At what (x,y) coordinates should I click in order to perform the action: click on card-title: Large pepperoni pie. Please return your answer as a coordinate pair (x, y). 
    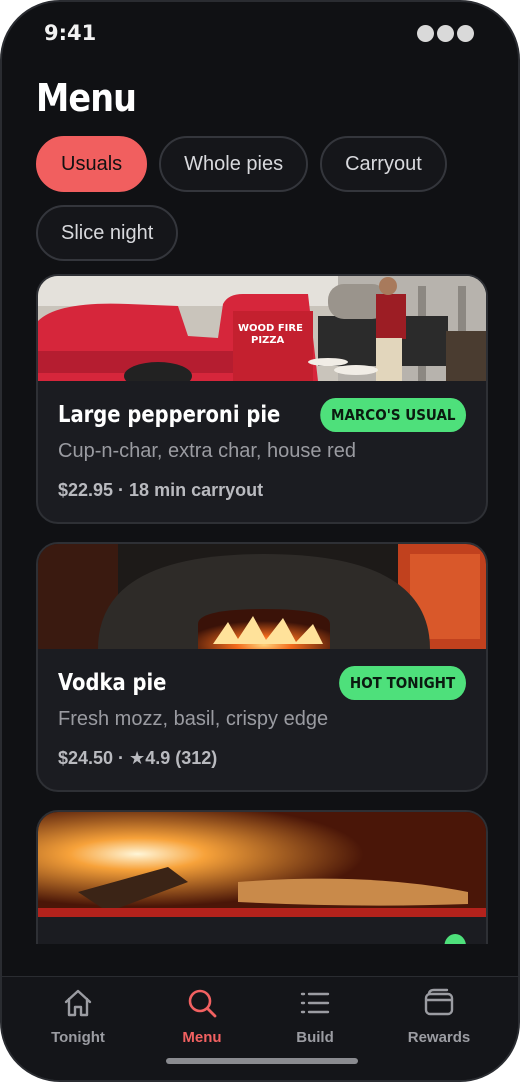
    Looking at the image, I should click on (169, 415).